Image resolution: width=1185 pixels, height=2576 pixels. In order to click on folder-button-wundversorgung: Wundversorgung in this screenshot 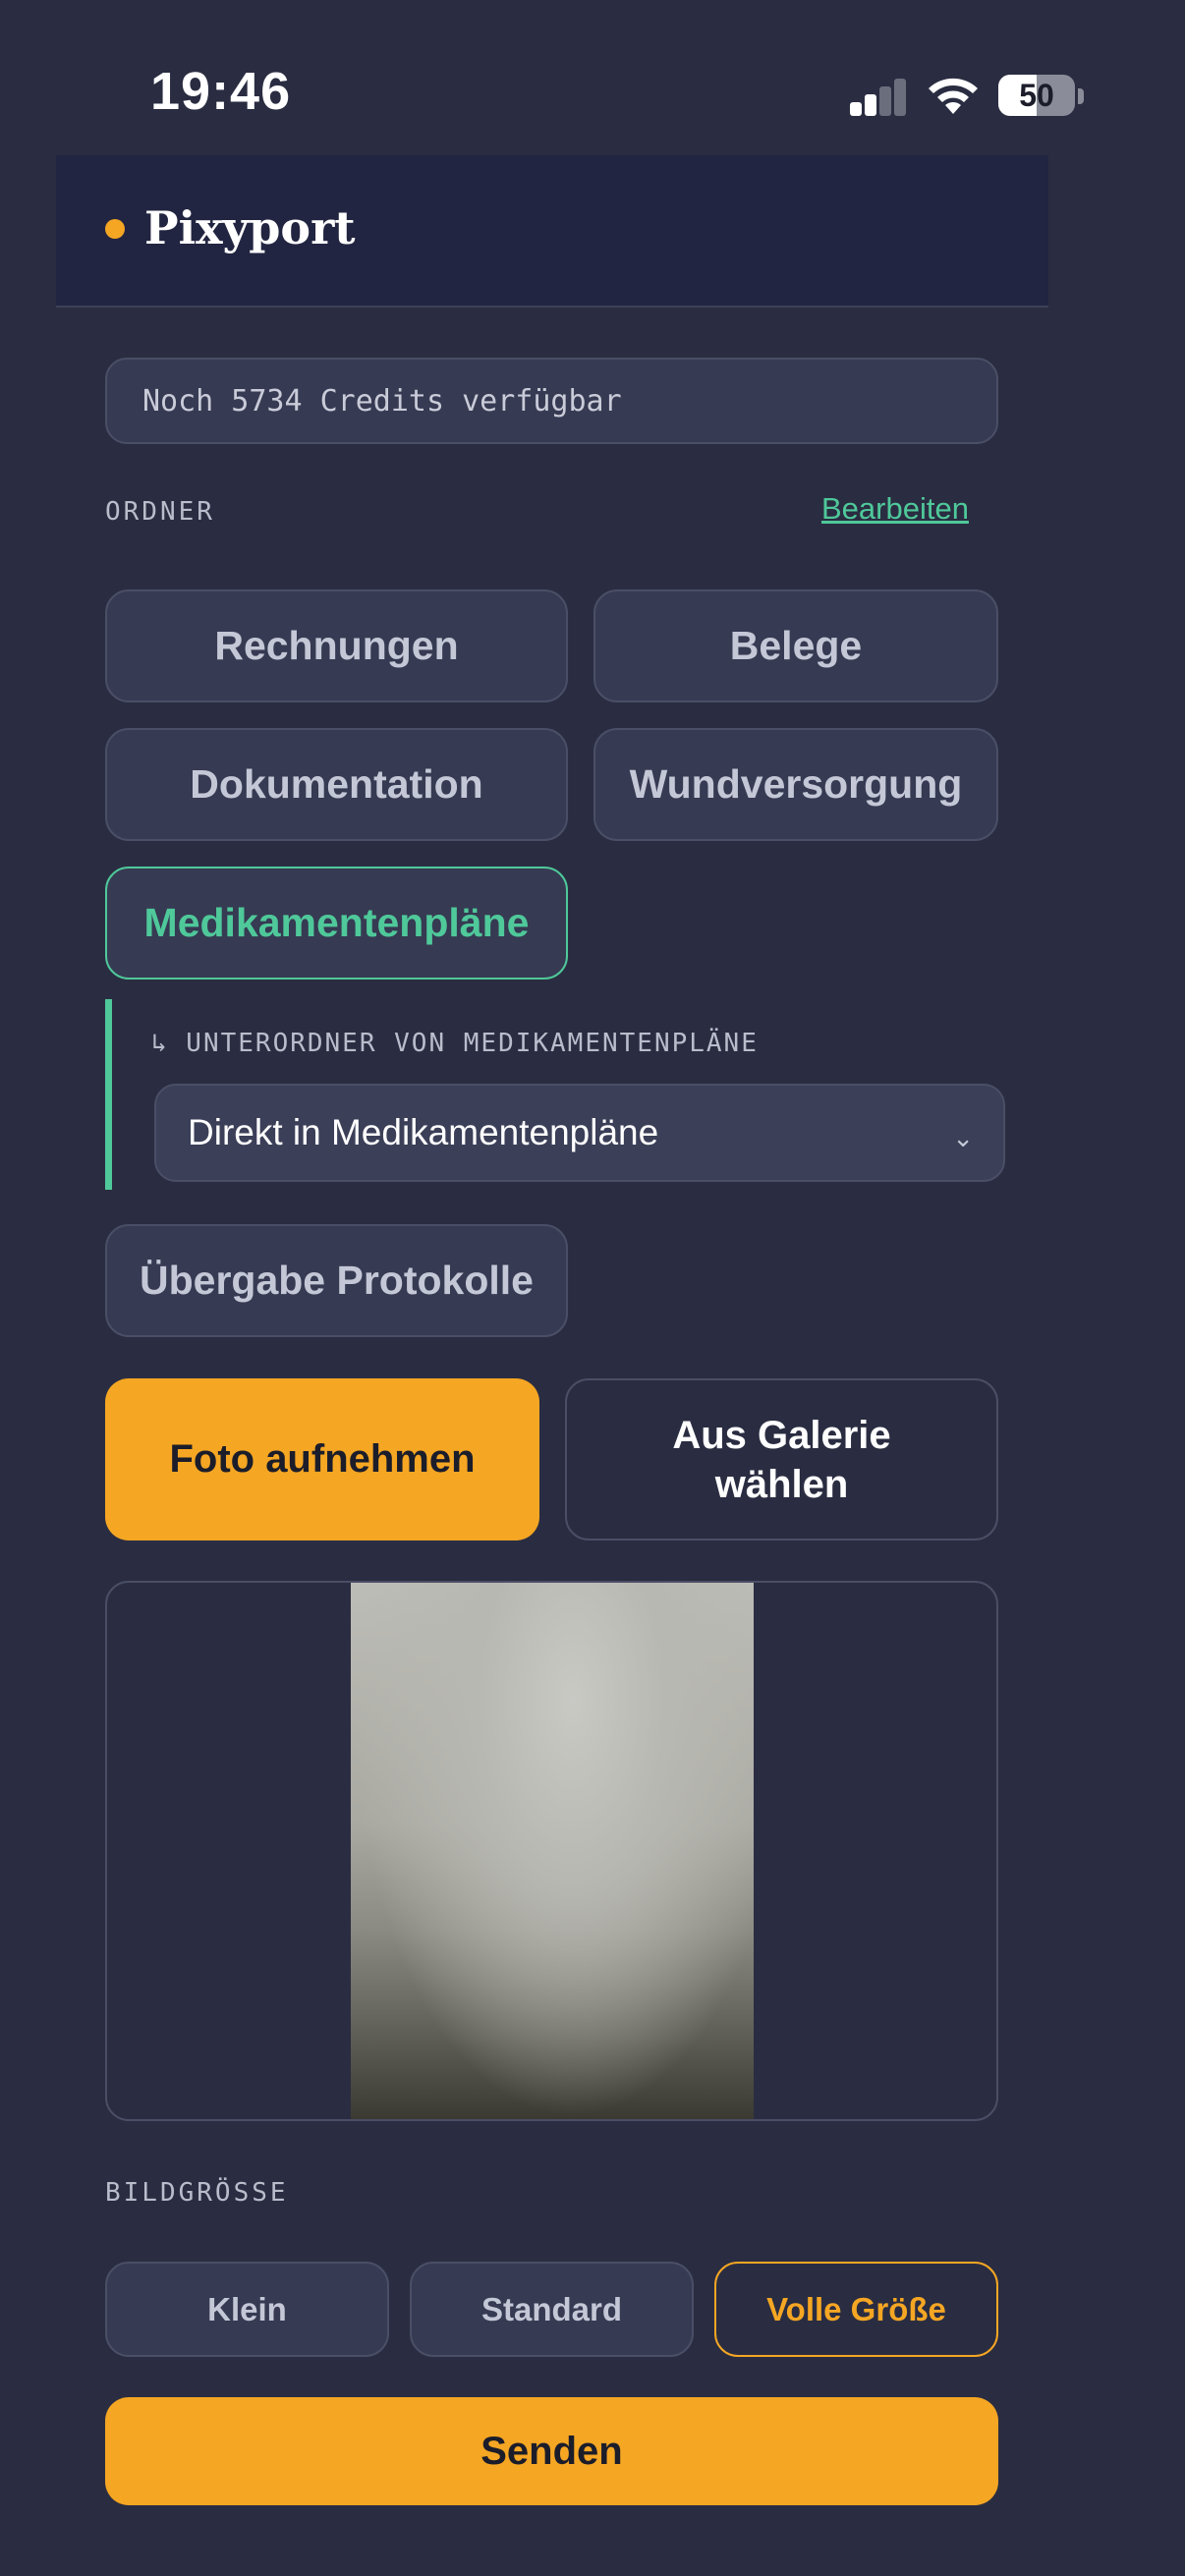, I will do `click(796, 784)`.